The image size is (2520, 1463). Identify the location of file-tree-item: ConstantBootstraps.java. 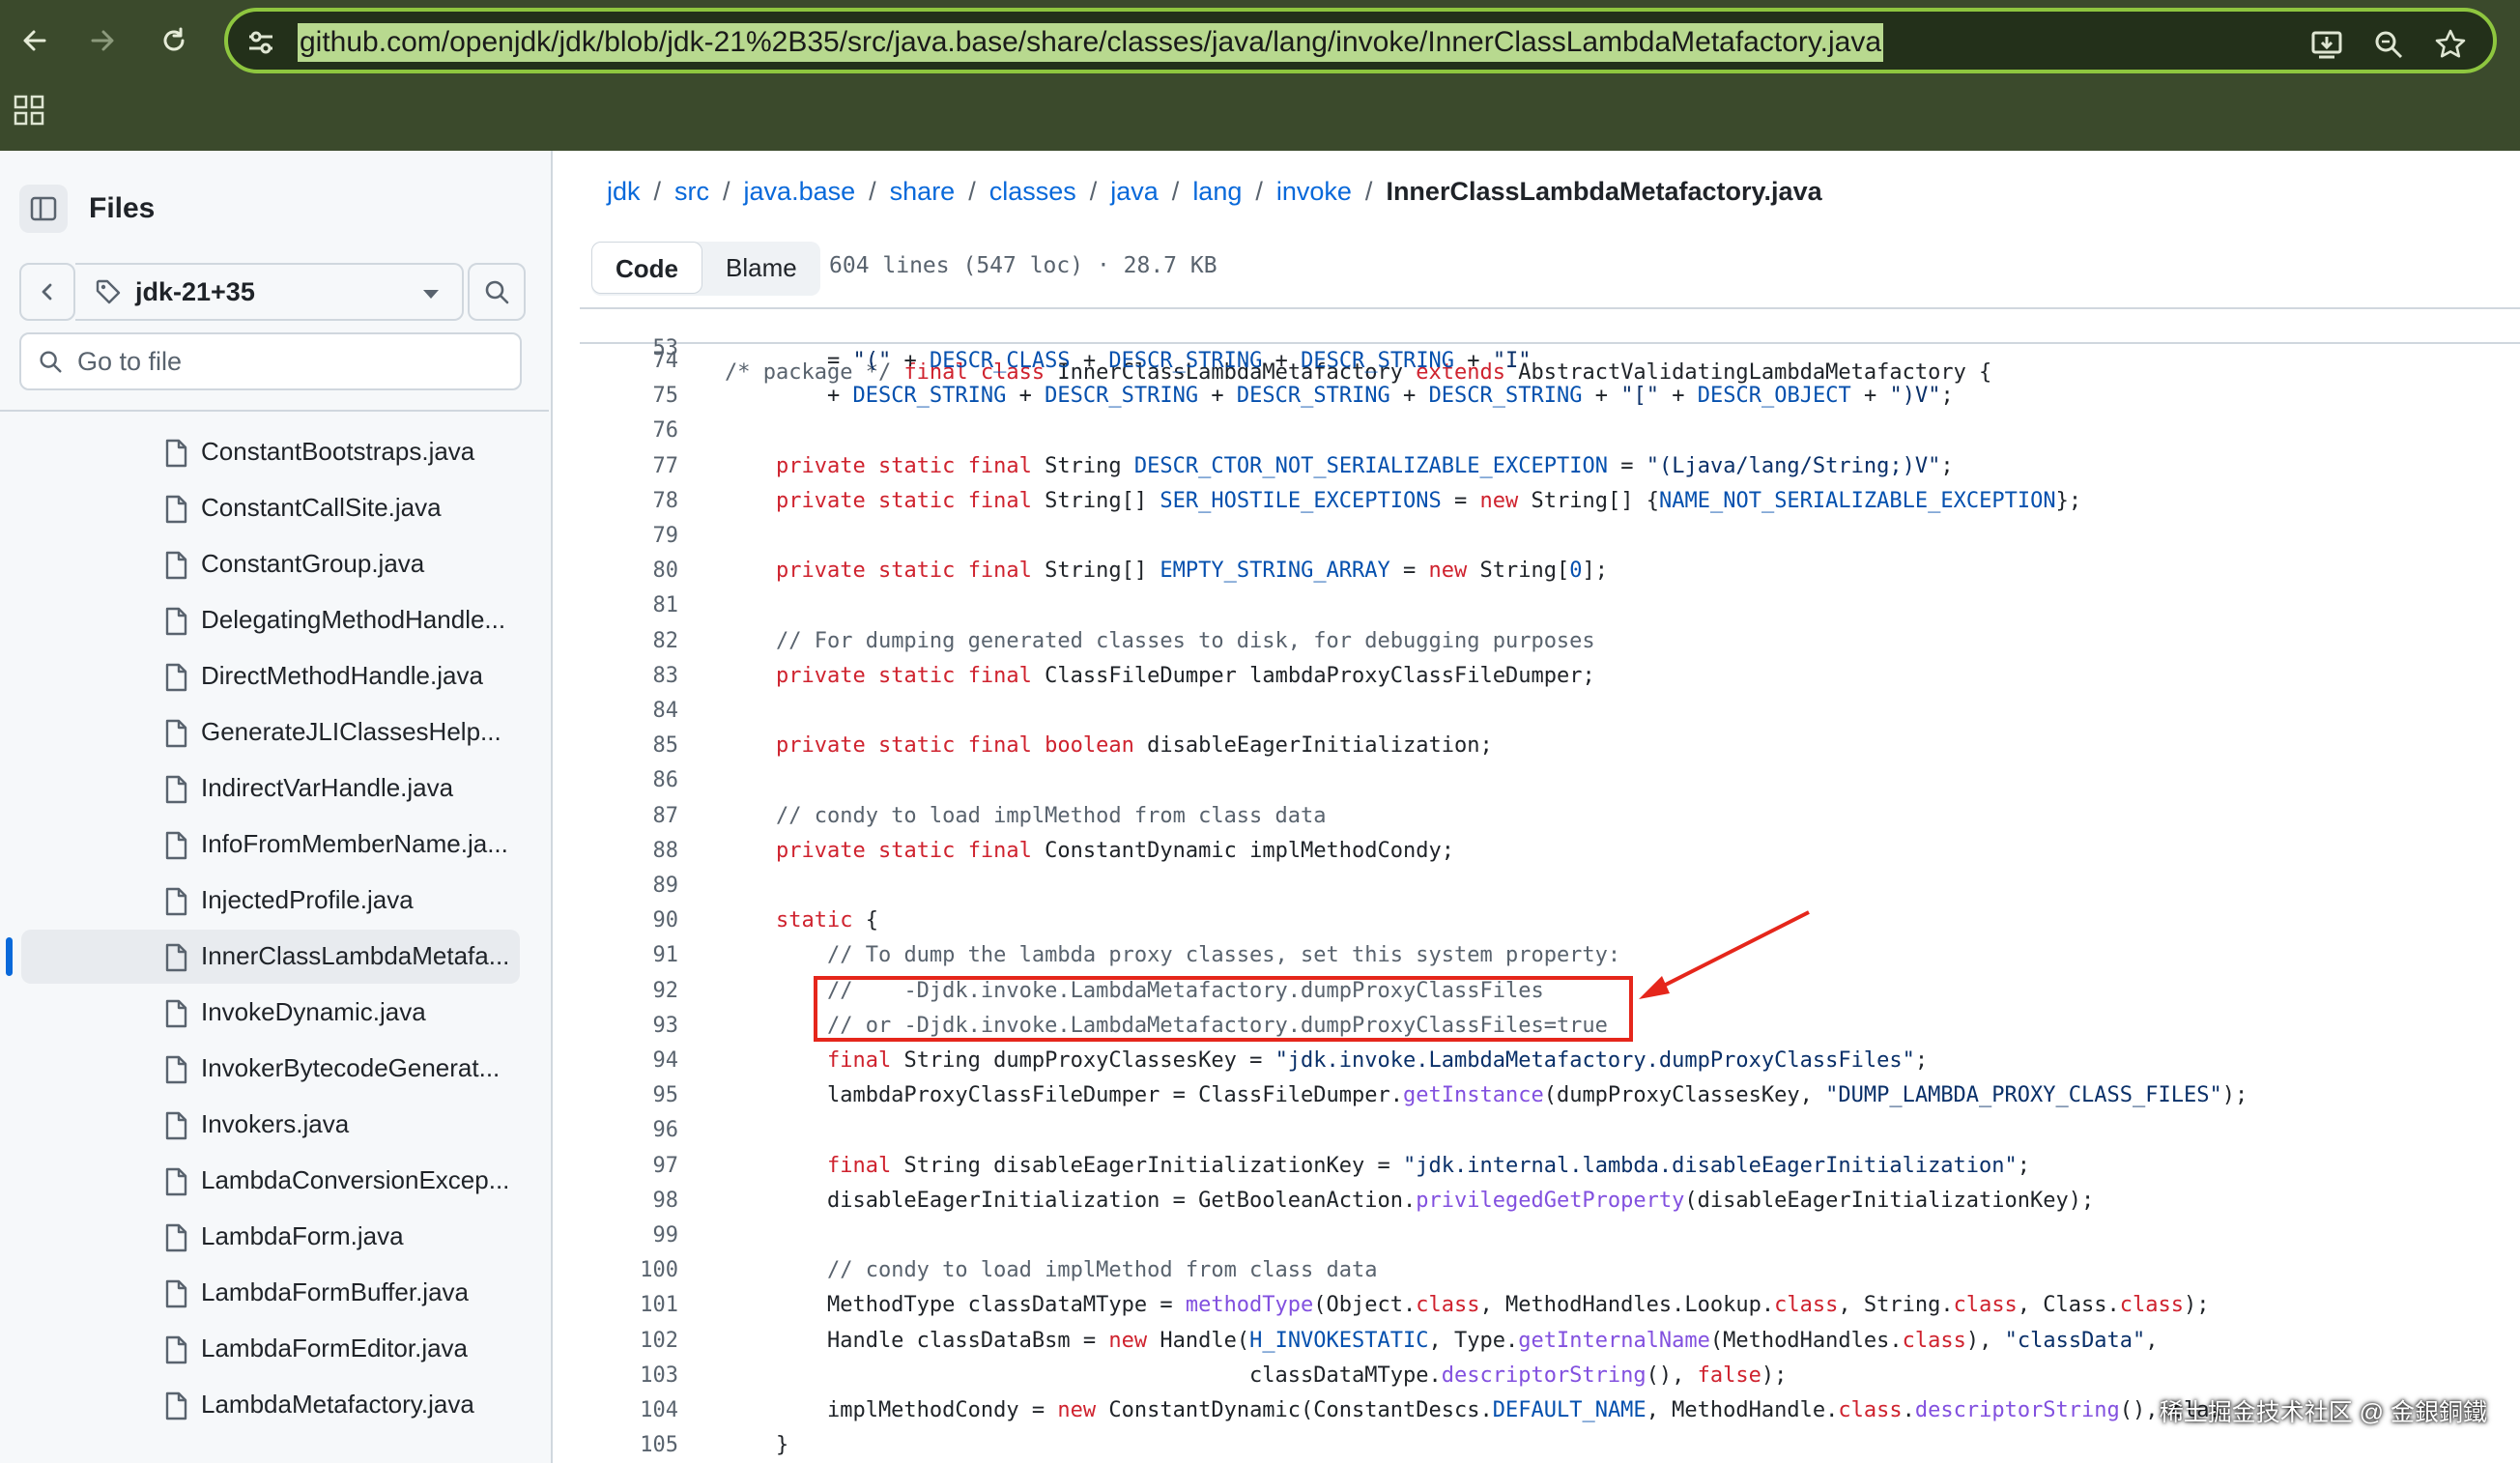
(271, 452).